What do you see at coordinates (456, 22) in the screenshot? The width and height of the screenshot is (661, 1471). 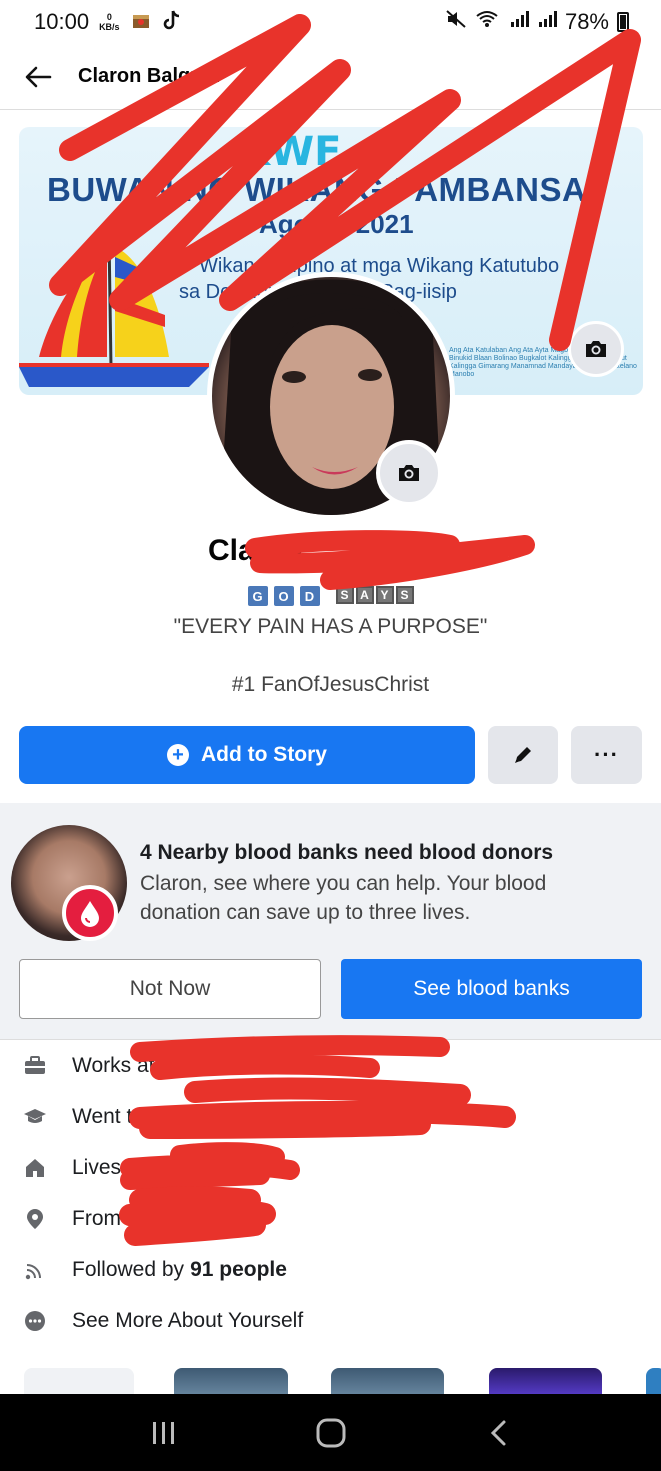 I see `mute-icon` at bounding box center [456, 22].